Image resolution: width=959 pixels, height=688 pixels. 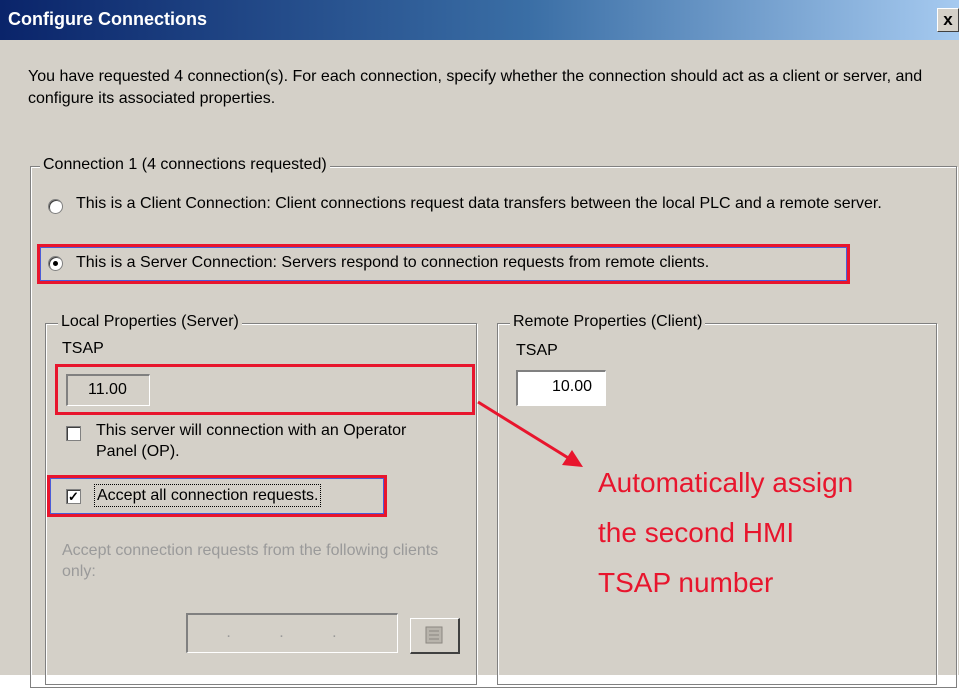 I want to click on local-properties-legend: Local Properties (Server), so click(x=150, y=322).